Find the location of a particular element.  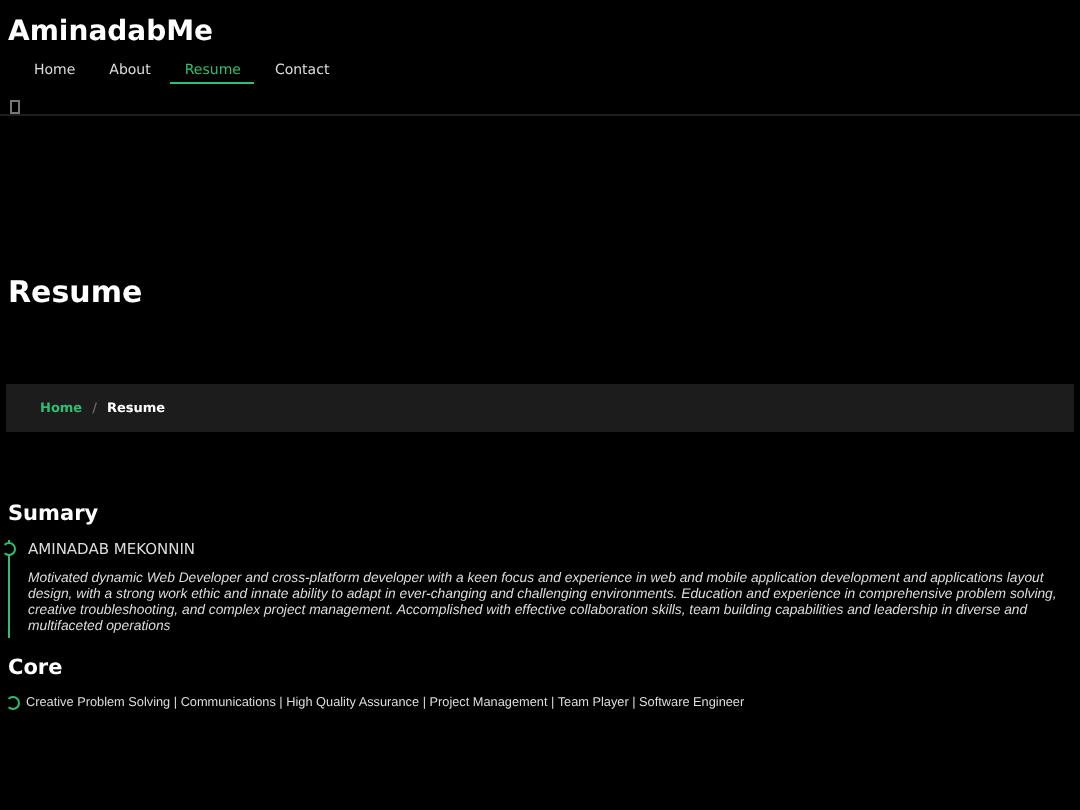

menu-toggle-icon is located at coordinates (15, 107).